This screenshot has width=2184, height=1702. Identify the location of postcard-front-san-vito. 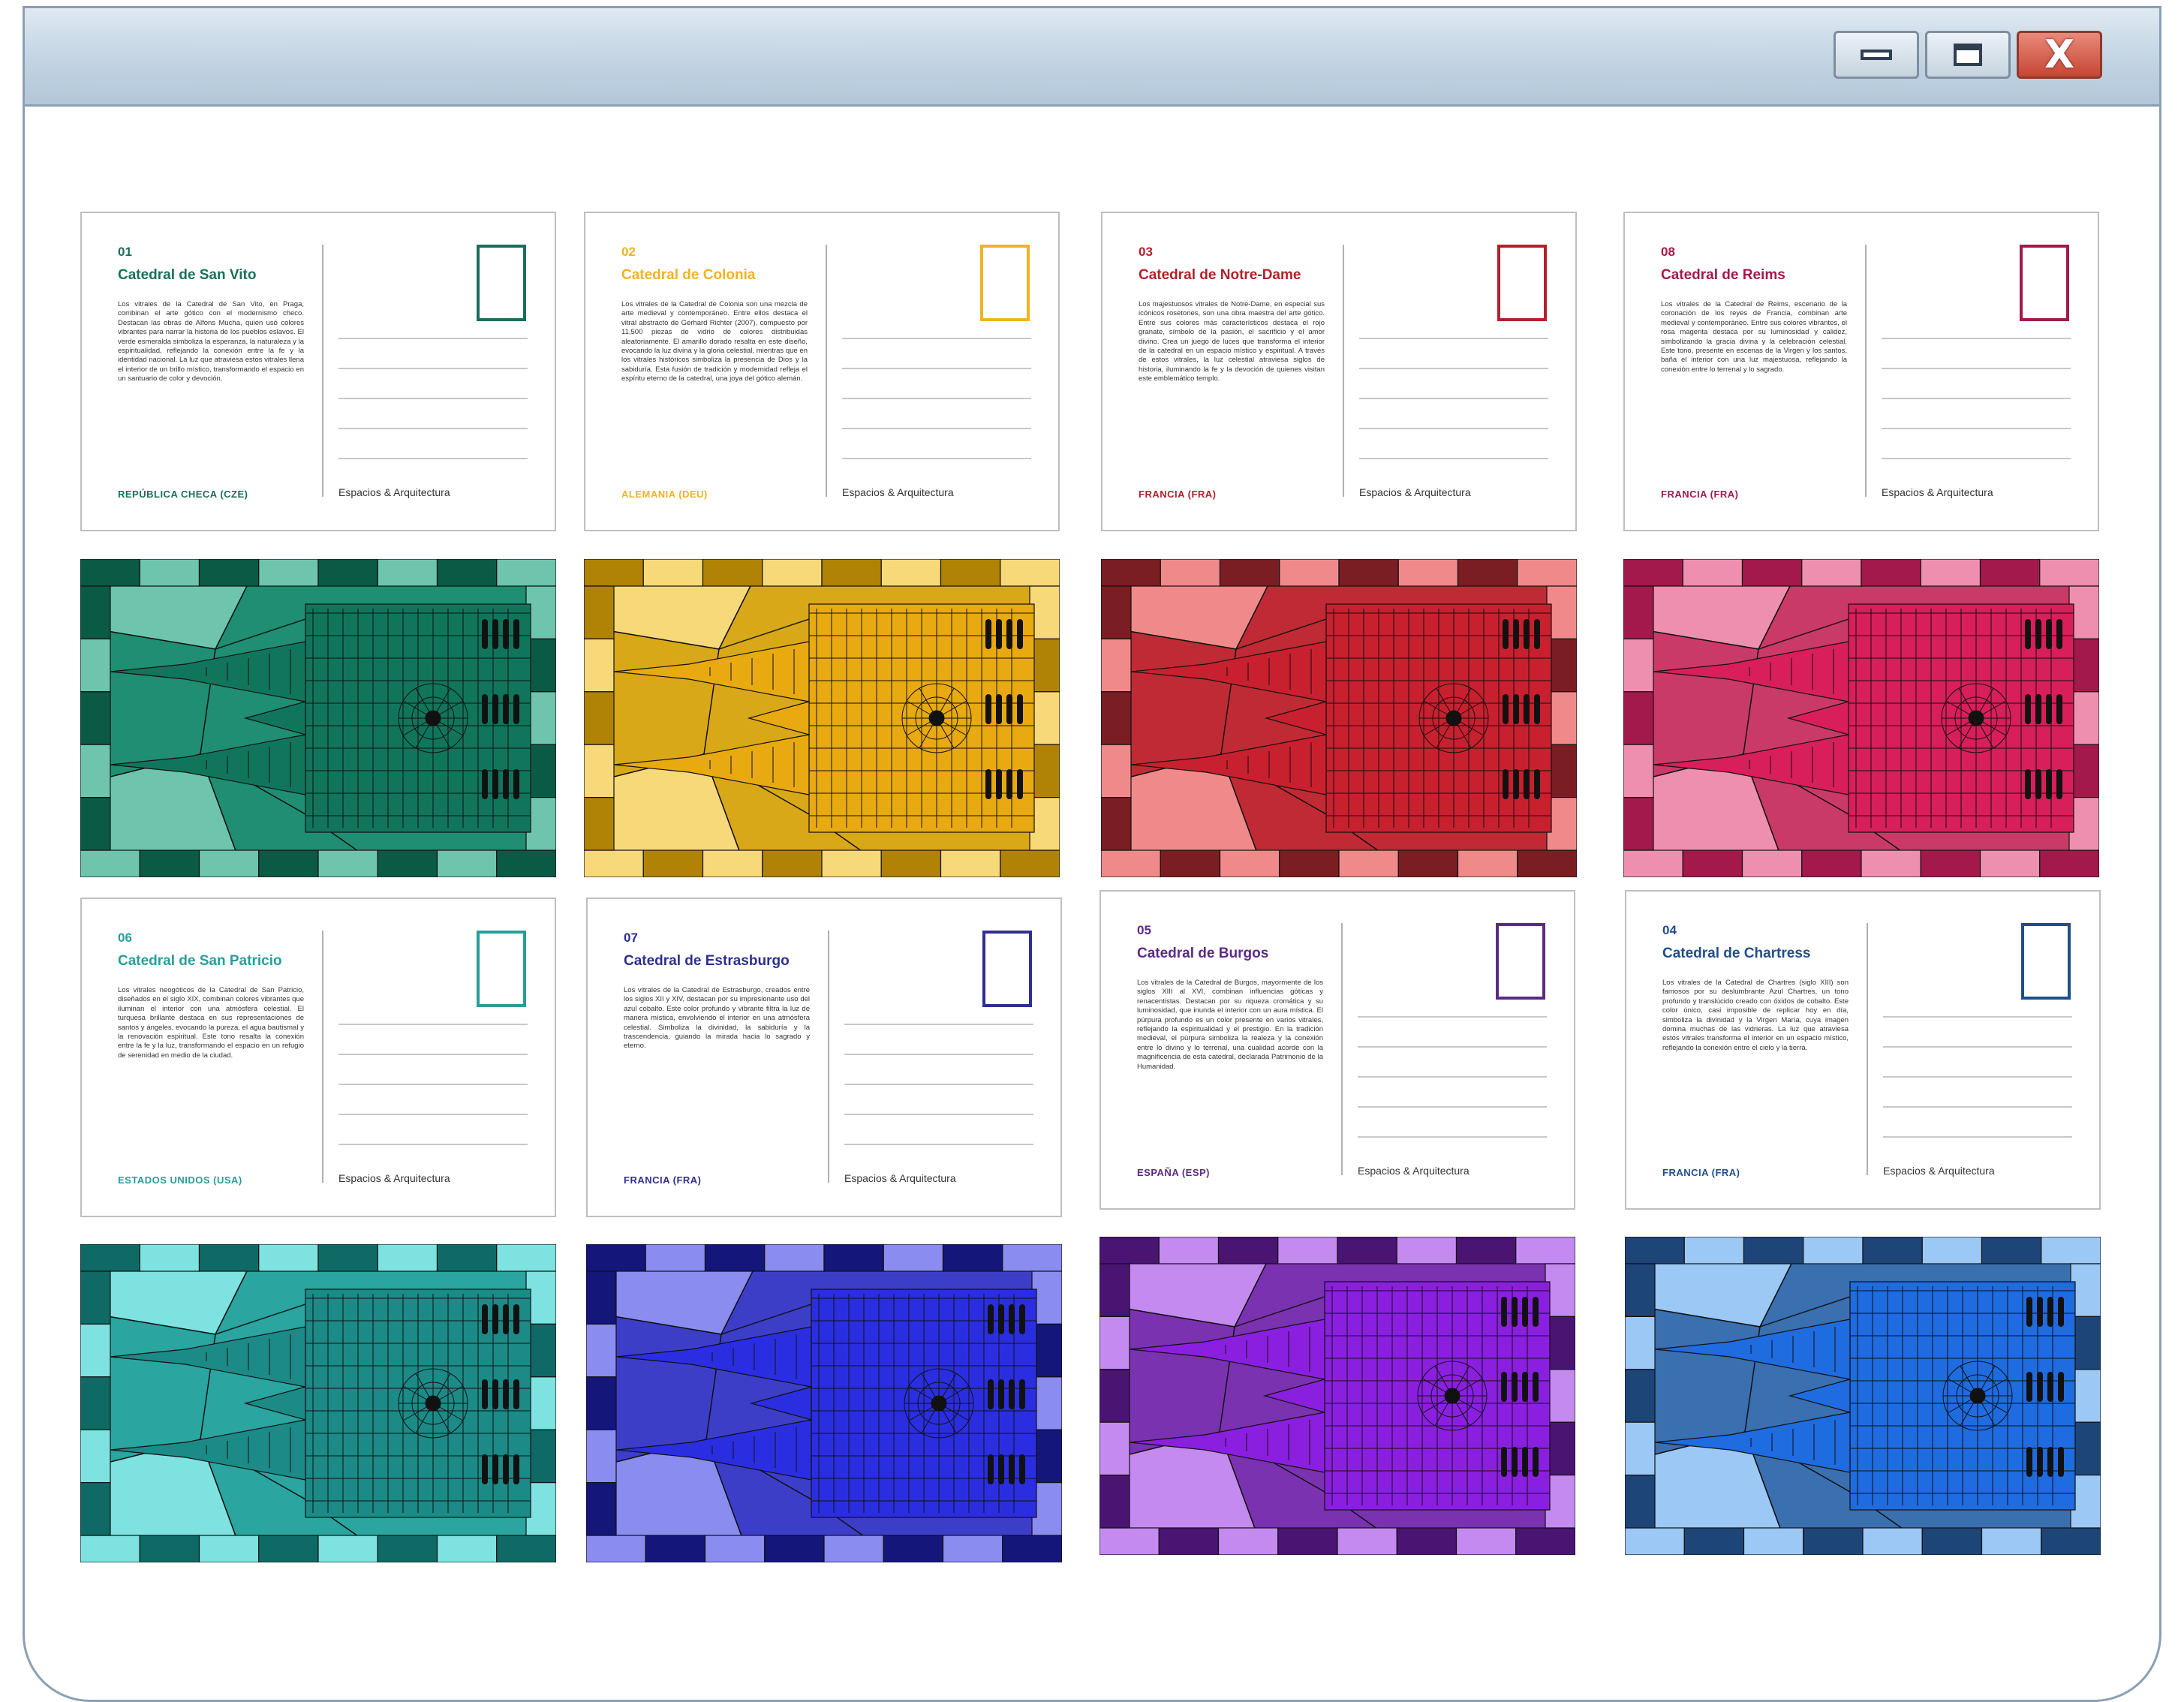
(318, 718).